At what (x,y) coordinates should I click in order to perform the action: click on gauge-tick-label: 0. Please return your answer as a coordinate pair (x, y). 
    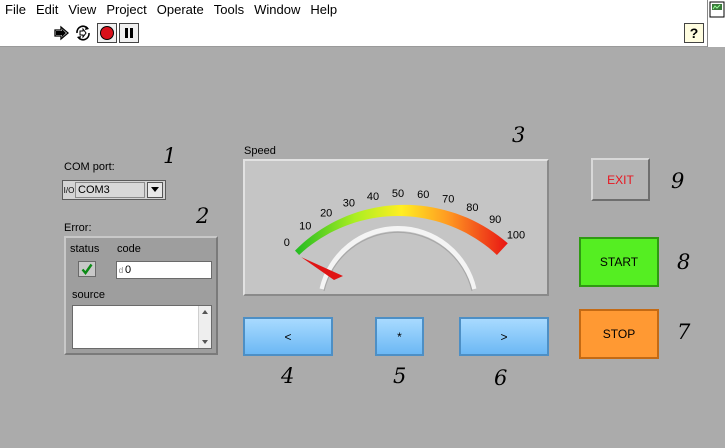
    Looking at the image, I should click on (287, 243).